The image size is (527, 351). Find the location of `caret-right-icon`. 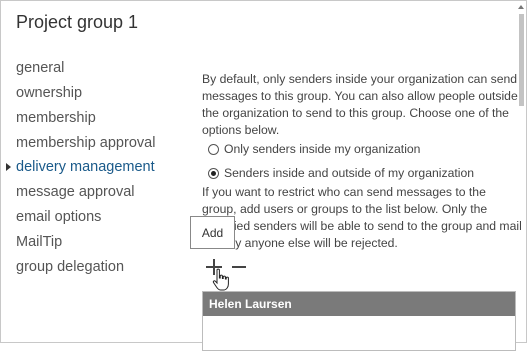

caret-right-icon is located at coordinates (8, 167).